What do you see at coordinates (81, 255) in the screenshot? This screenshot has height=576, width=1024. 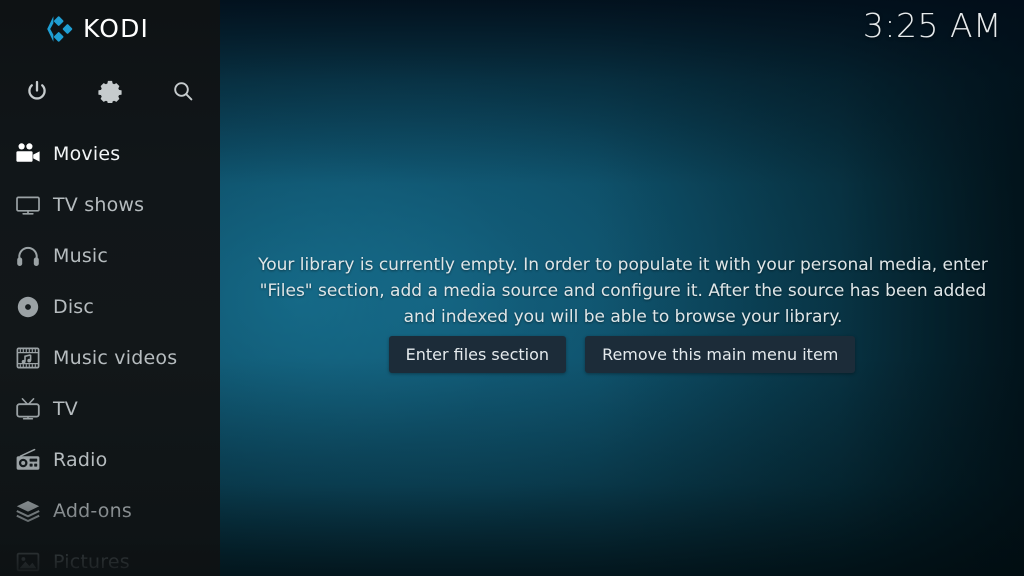 I see `sidebar-item-label: Music` at bounding box center [81, 255].